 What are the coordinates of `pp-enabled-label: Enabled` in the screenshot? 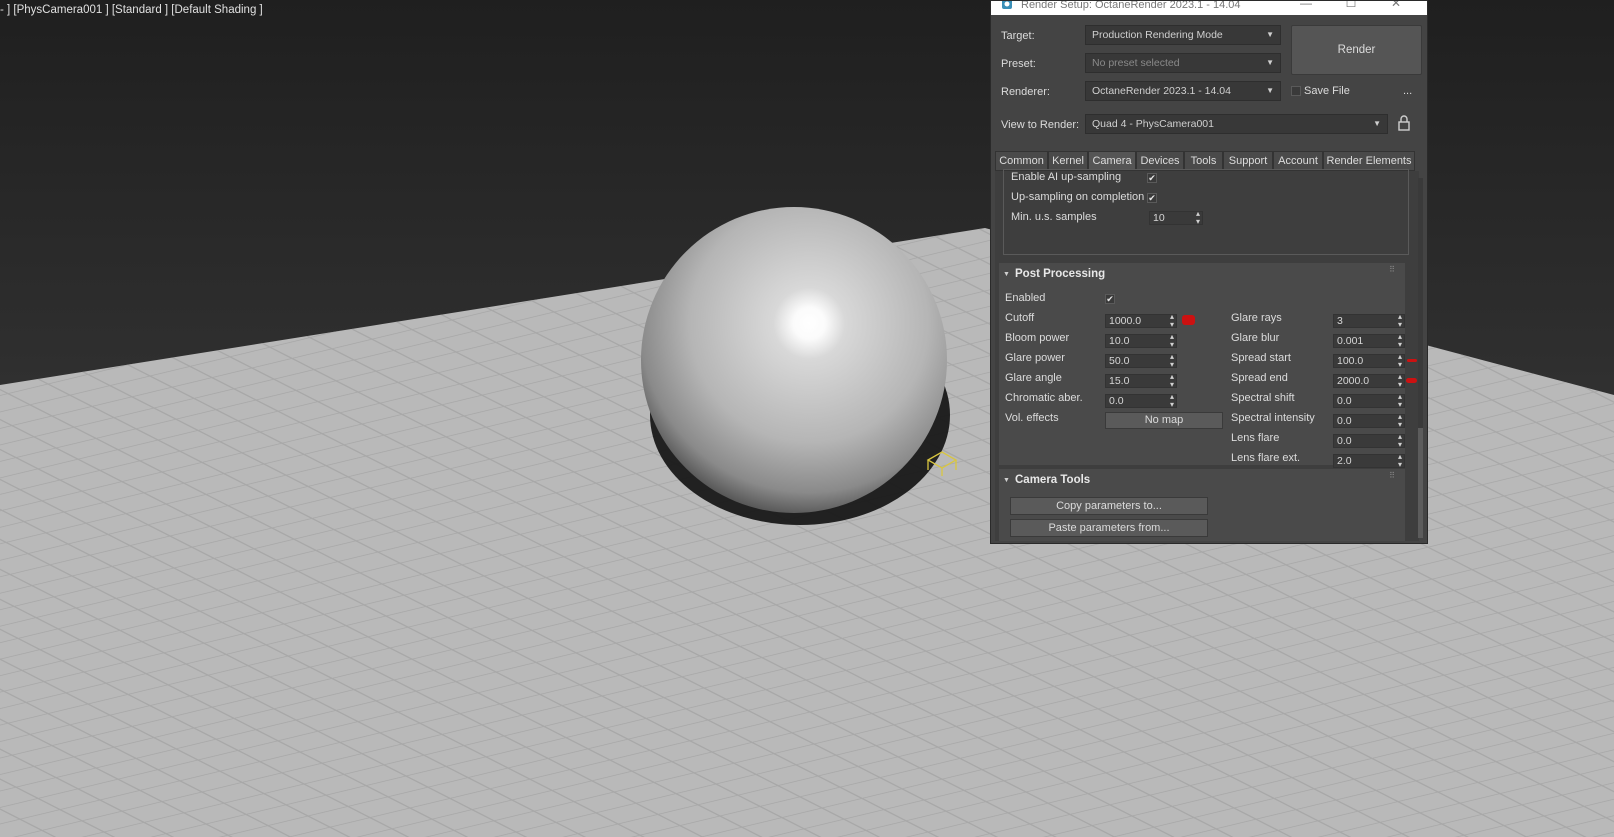 It's located at (1025, 298).